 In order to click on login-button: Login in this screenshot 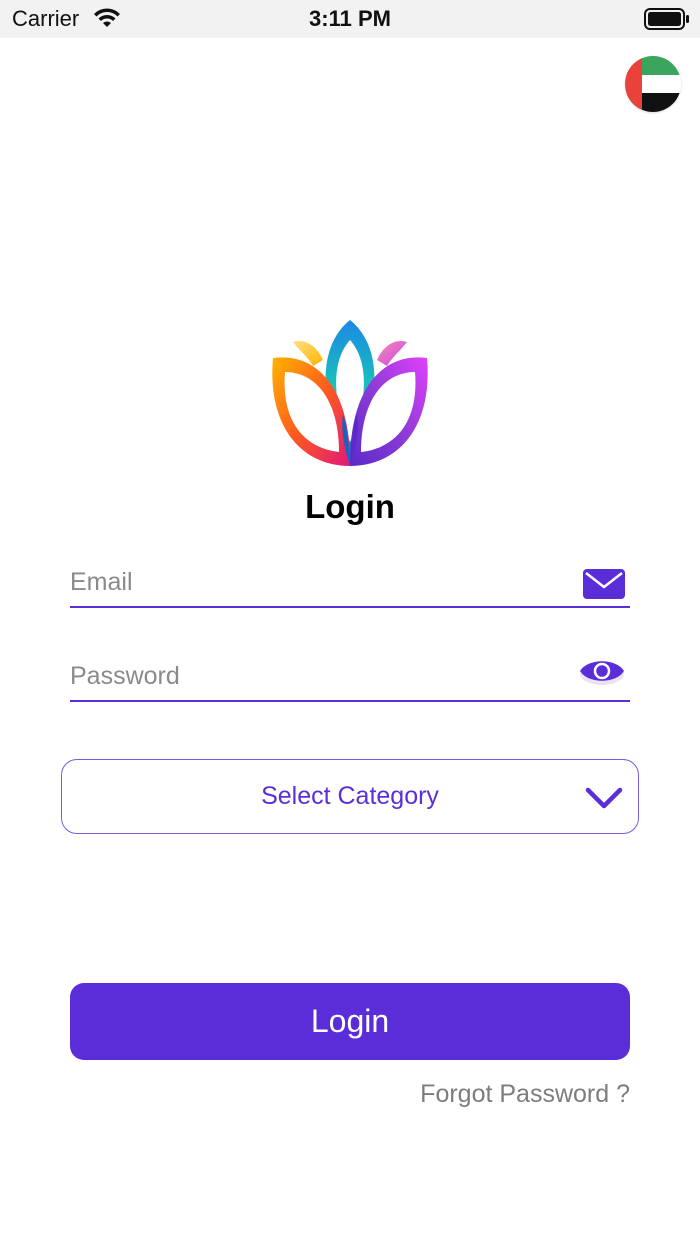, I will do `click(350, 1021)`.